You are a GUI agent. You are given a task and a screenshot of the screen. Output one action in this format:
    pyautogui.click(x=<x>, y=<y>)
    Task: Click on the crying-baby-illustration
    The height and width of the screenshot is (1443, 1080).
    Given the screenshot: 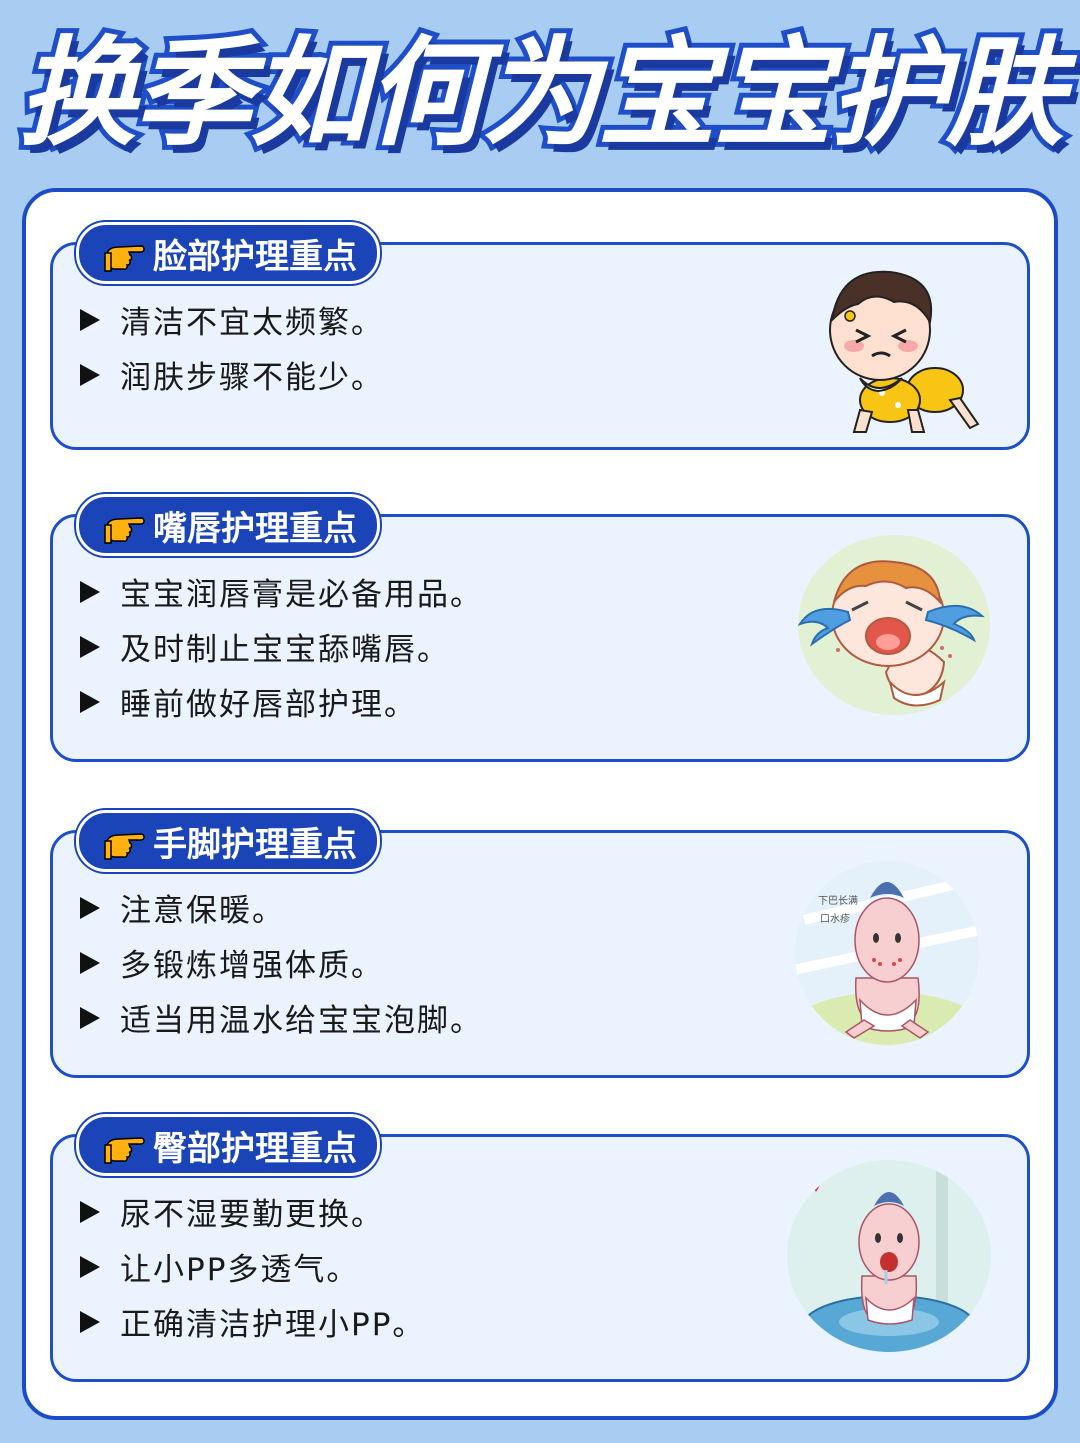 What is the action you would take?
    pyautogui.click(x=894, y=625)
    